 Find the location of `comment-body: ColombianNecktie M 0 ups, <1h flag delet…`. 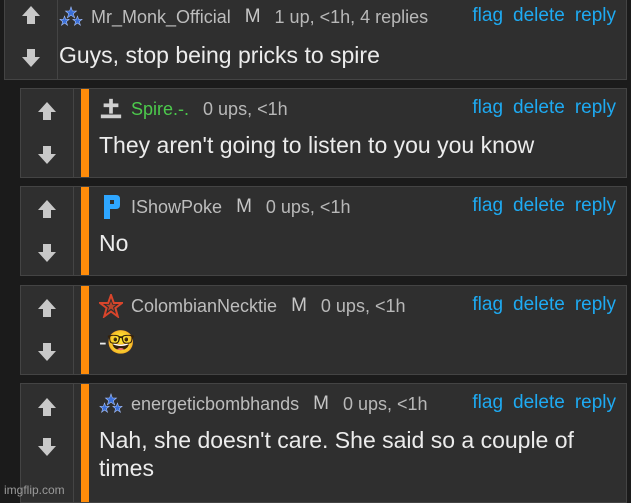

comment-body: ColombianNecktie M 0 ups, <1h flag delet… is located at coordinates (357, 330).